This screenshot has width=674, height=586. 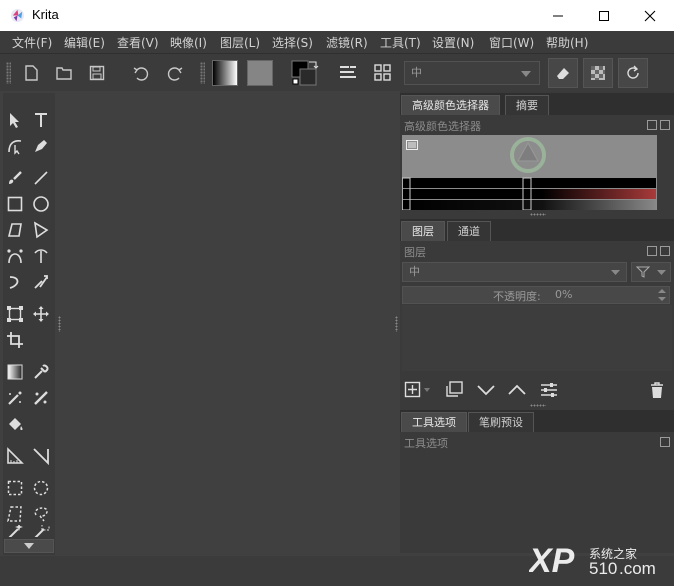 What do you see at coordinates (423, 231) in the screenshot?
I see `tab-layers: 图层` at bounding box center [423, 231].